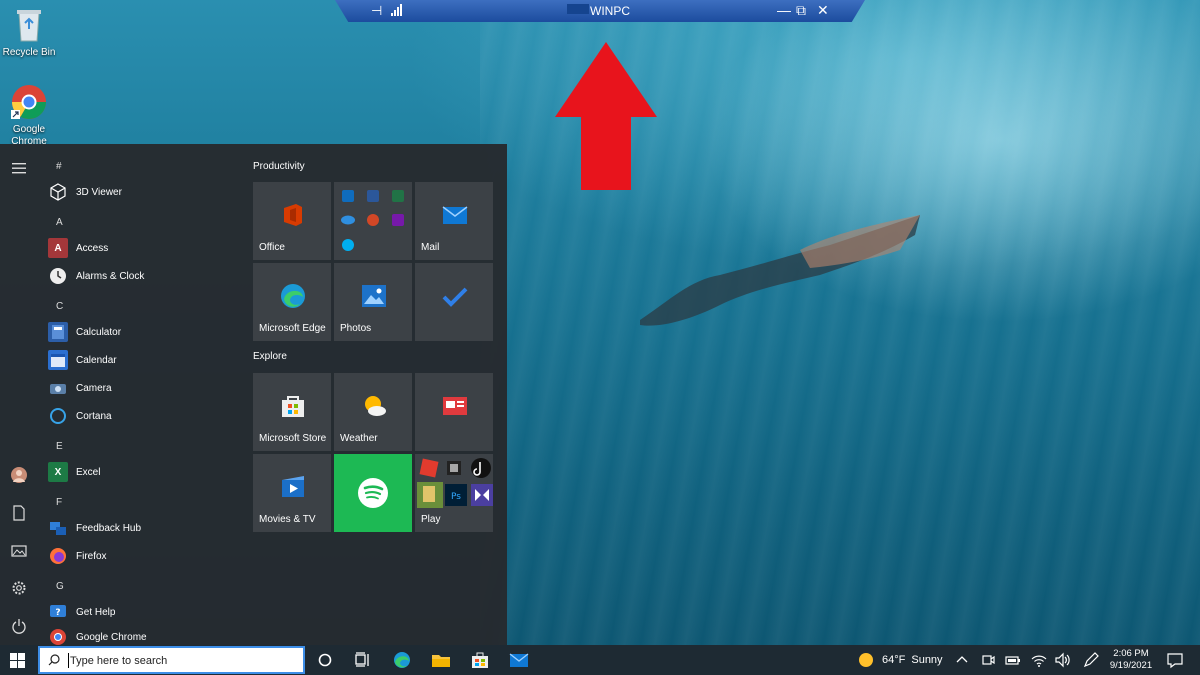 The image size is (1200, 675). What do you see at coordinates (29, 25) in the screenshot?
I see `recycle-bin-icon` at bounding box center [29, 25].